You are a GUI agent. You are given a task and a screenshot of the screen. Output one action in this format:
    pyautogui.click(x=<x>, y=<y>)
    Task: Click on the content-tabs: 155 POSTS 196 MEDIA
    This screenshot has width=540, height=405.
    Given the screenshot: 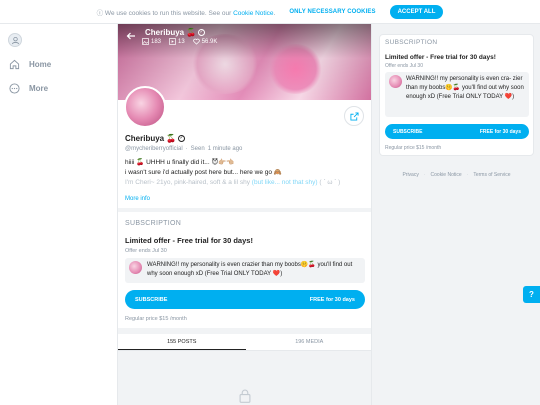 What is the action you would take?
    pyautogui.click(x=245, y=342)
    